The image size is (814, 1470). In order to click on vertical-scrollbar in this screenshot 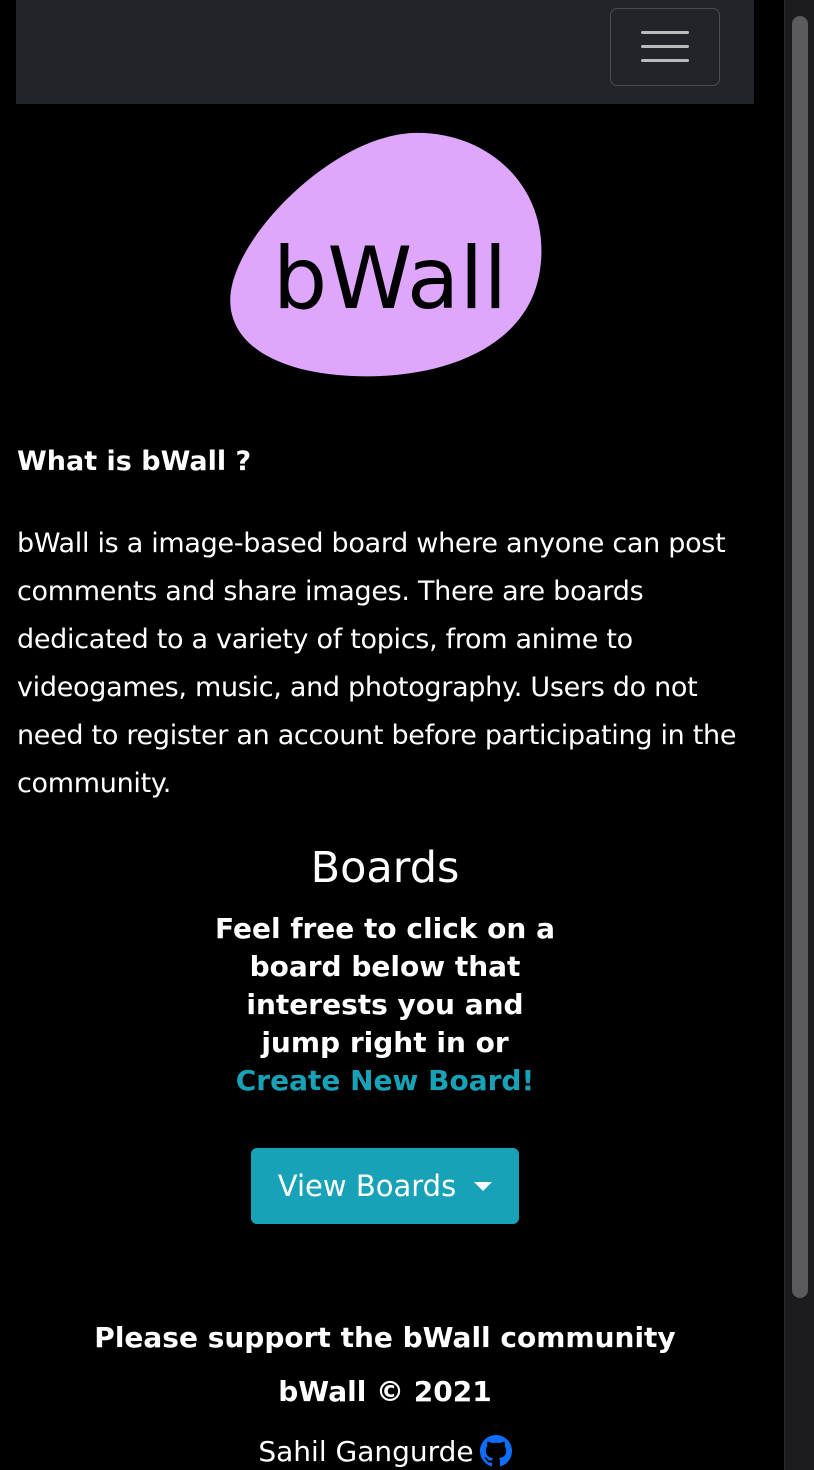, I will do `click(799, 735)`.